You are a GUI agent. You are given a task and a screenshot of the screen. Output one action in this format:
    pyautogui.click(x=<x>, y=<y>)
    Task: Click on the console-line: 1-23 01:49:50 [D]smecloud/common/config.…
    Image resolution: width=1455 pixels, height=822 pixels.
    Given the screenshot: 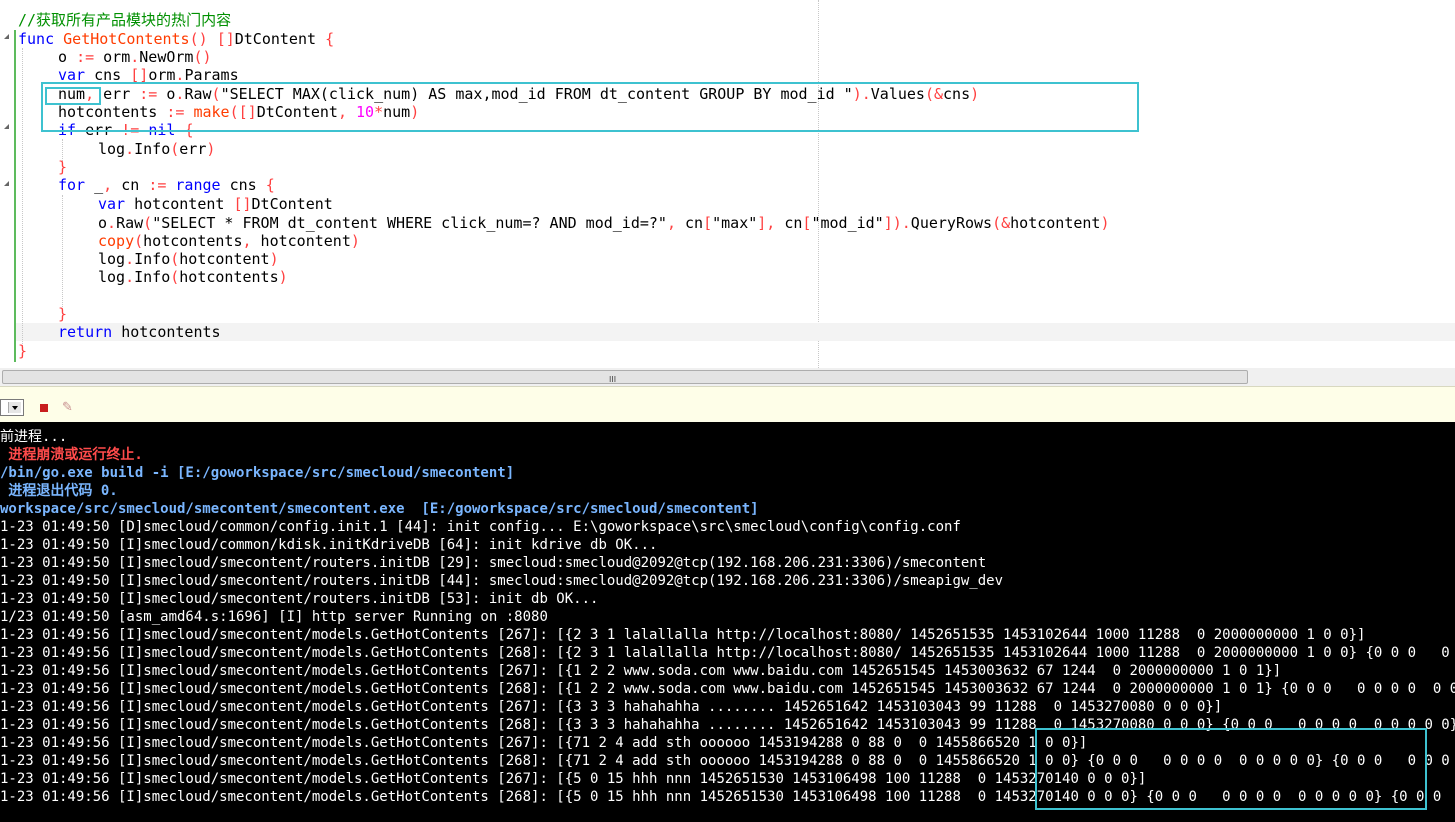 What is the action you would take?
    pyautogui.click(x=480, y=527)
    